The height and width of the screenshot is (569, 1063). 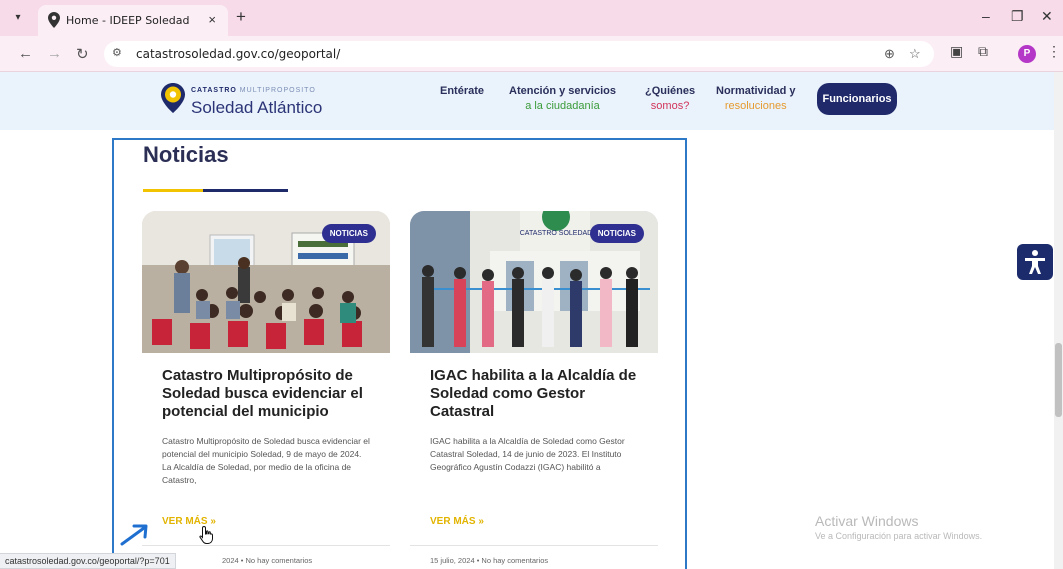 I want to click on section-title: Noticias, so click(x=186, y=154).